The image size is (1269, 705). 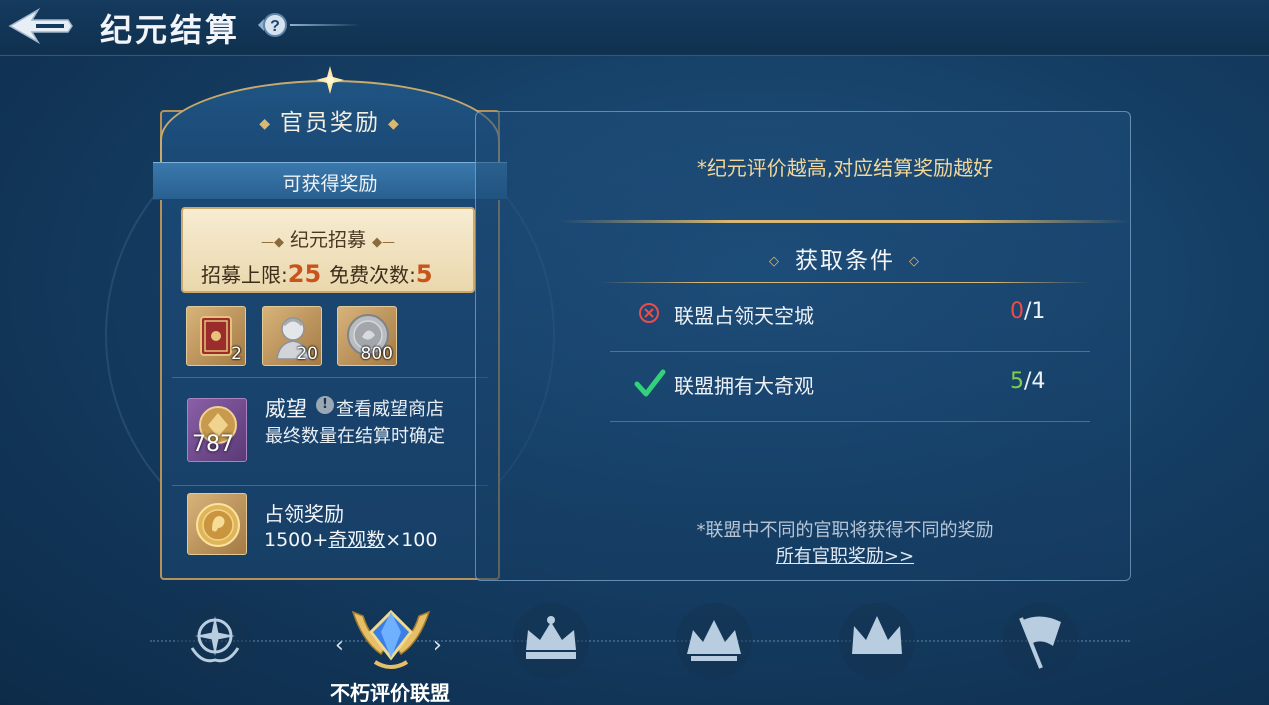 I want to click on recruit-title-text: 纪元招募, so click(x=327, y=240).